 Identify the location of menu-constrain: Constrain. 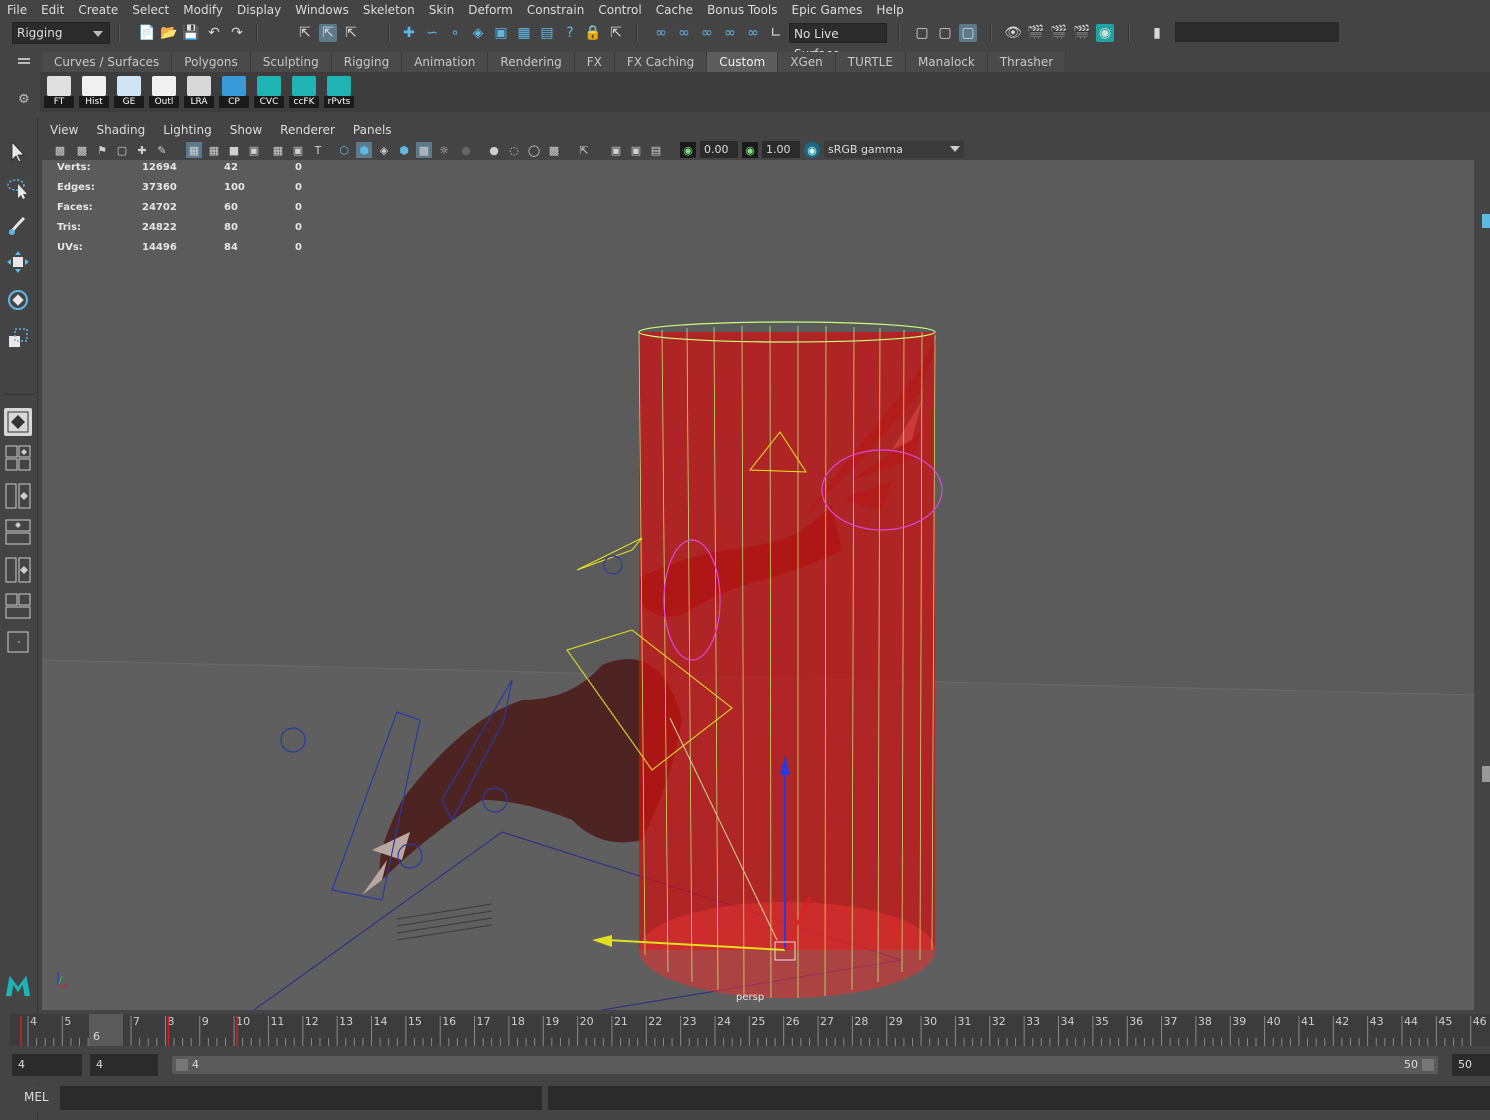
(556, 10).